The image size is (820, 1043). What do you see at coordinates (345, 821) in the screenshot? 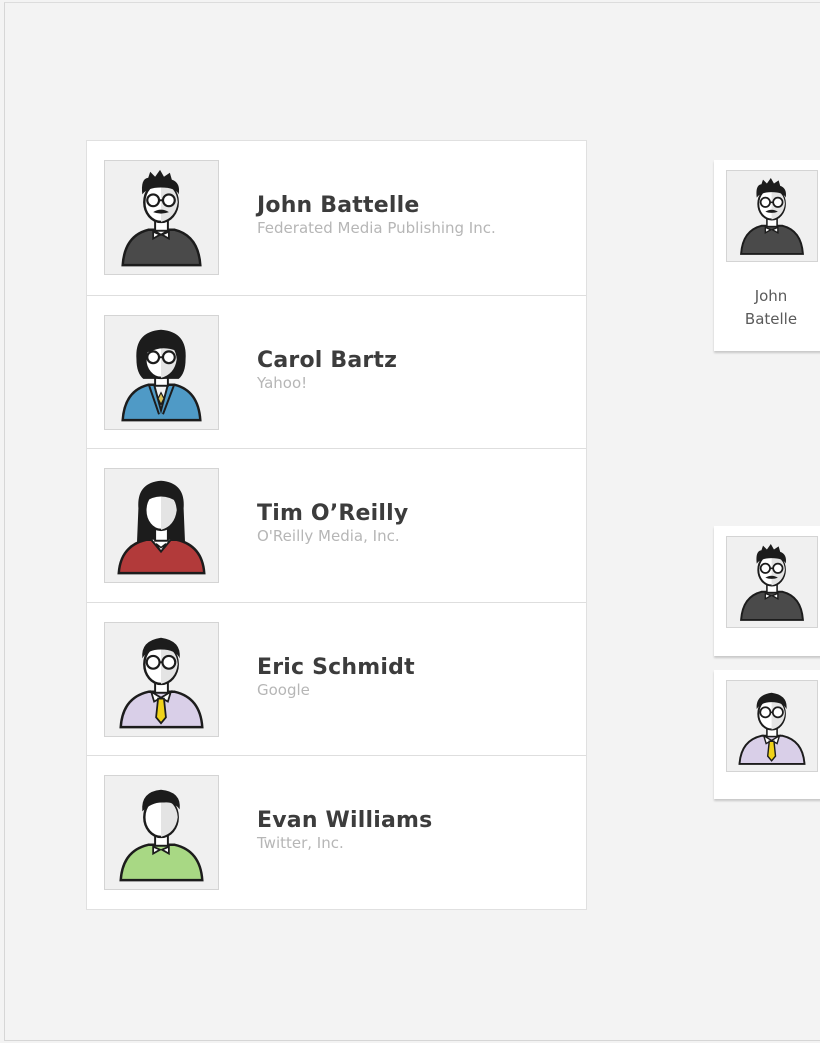
I see `person-name: Evan Williams` at bounding box center [345, 821].